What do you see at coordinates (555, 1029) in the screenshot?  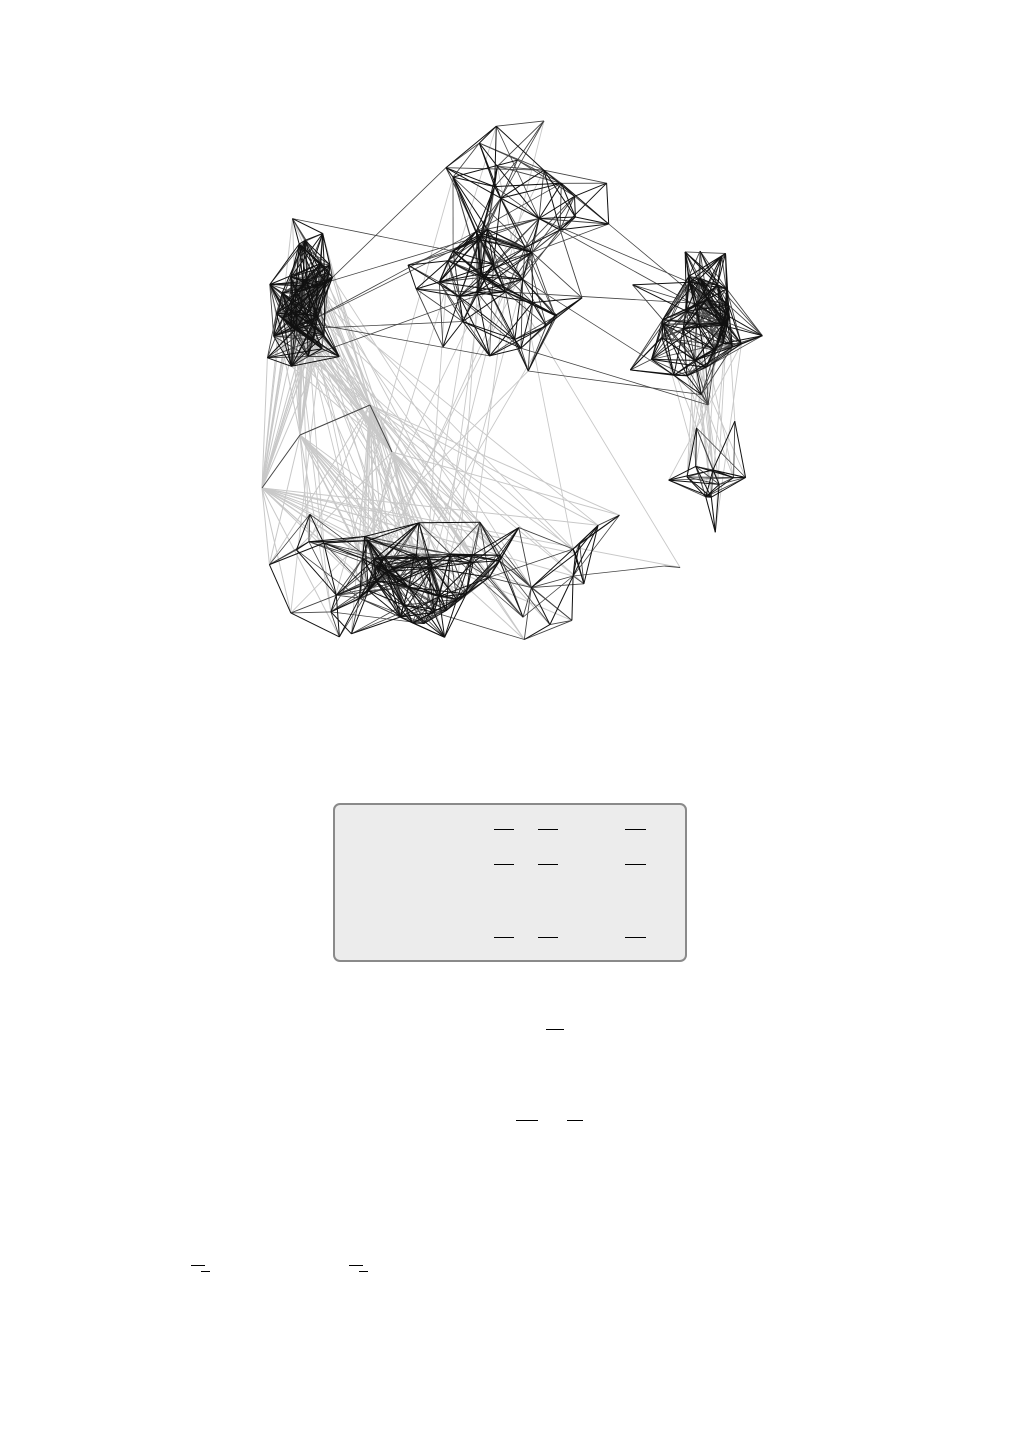 I see `equation-1-overline` at bounding box center [555, 1029].